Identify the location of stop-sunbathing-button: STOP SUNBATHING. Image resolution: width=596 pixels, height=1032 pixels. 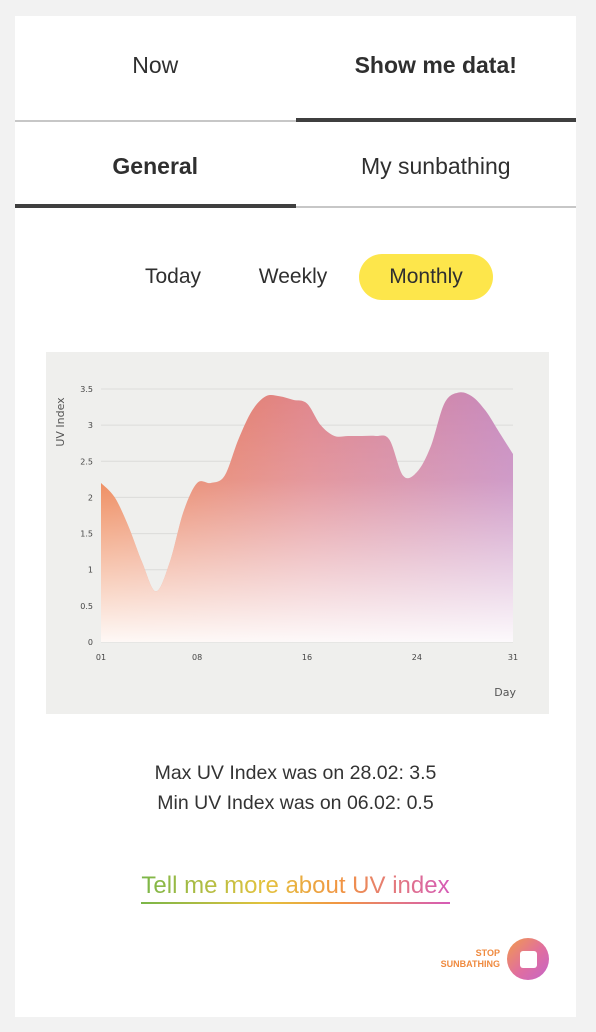
(495, 959).